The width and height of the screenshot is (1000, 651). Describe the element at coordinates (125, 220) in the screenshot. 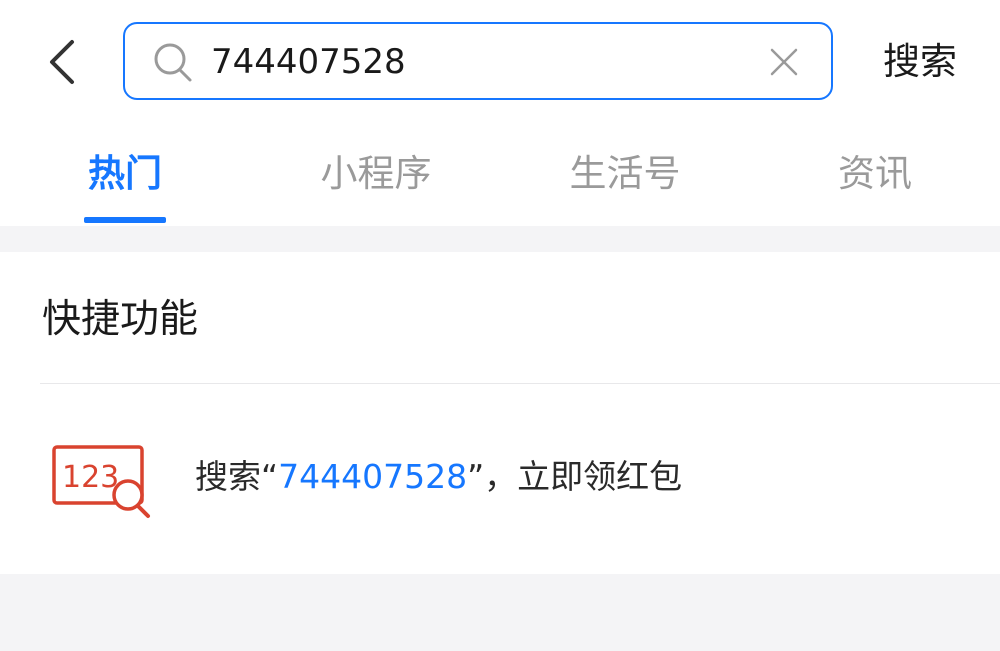

I see `active-tab-indicator` at that location.